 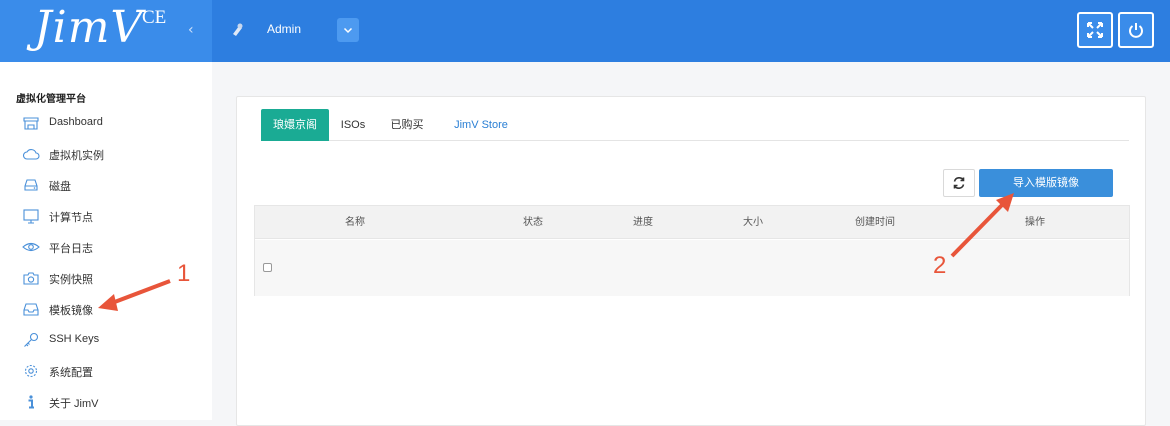 I want to click on annotation-label-2: 2, so click(x=940, y=265).